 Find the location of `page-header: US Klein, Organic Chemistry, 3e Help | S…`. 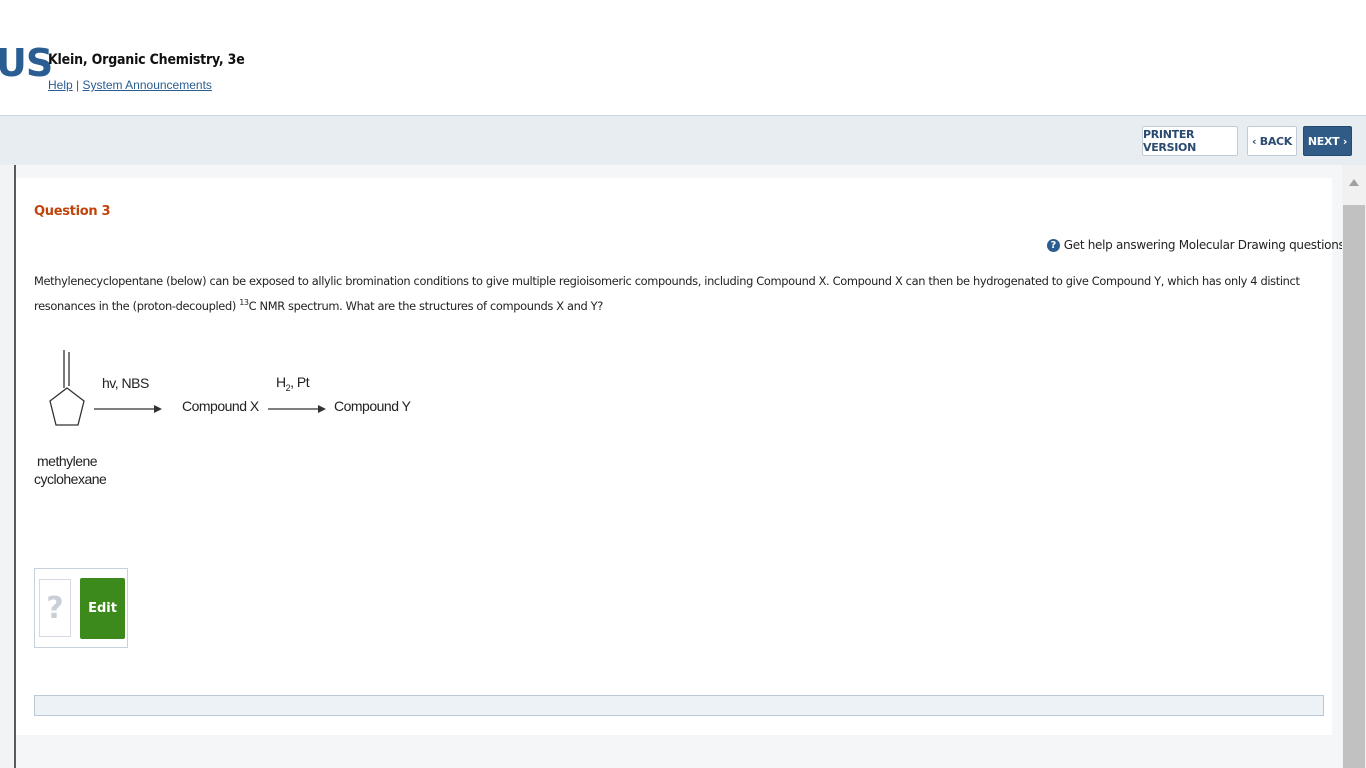

page-header: US Klein, Organic Chemistry, 3e Help | S… is located at coordinates (683, 57).